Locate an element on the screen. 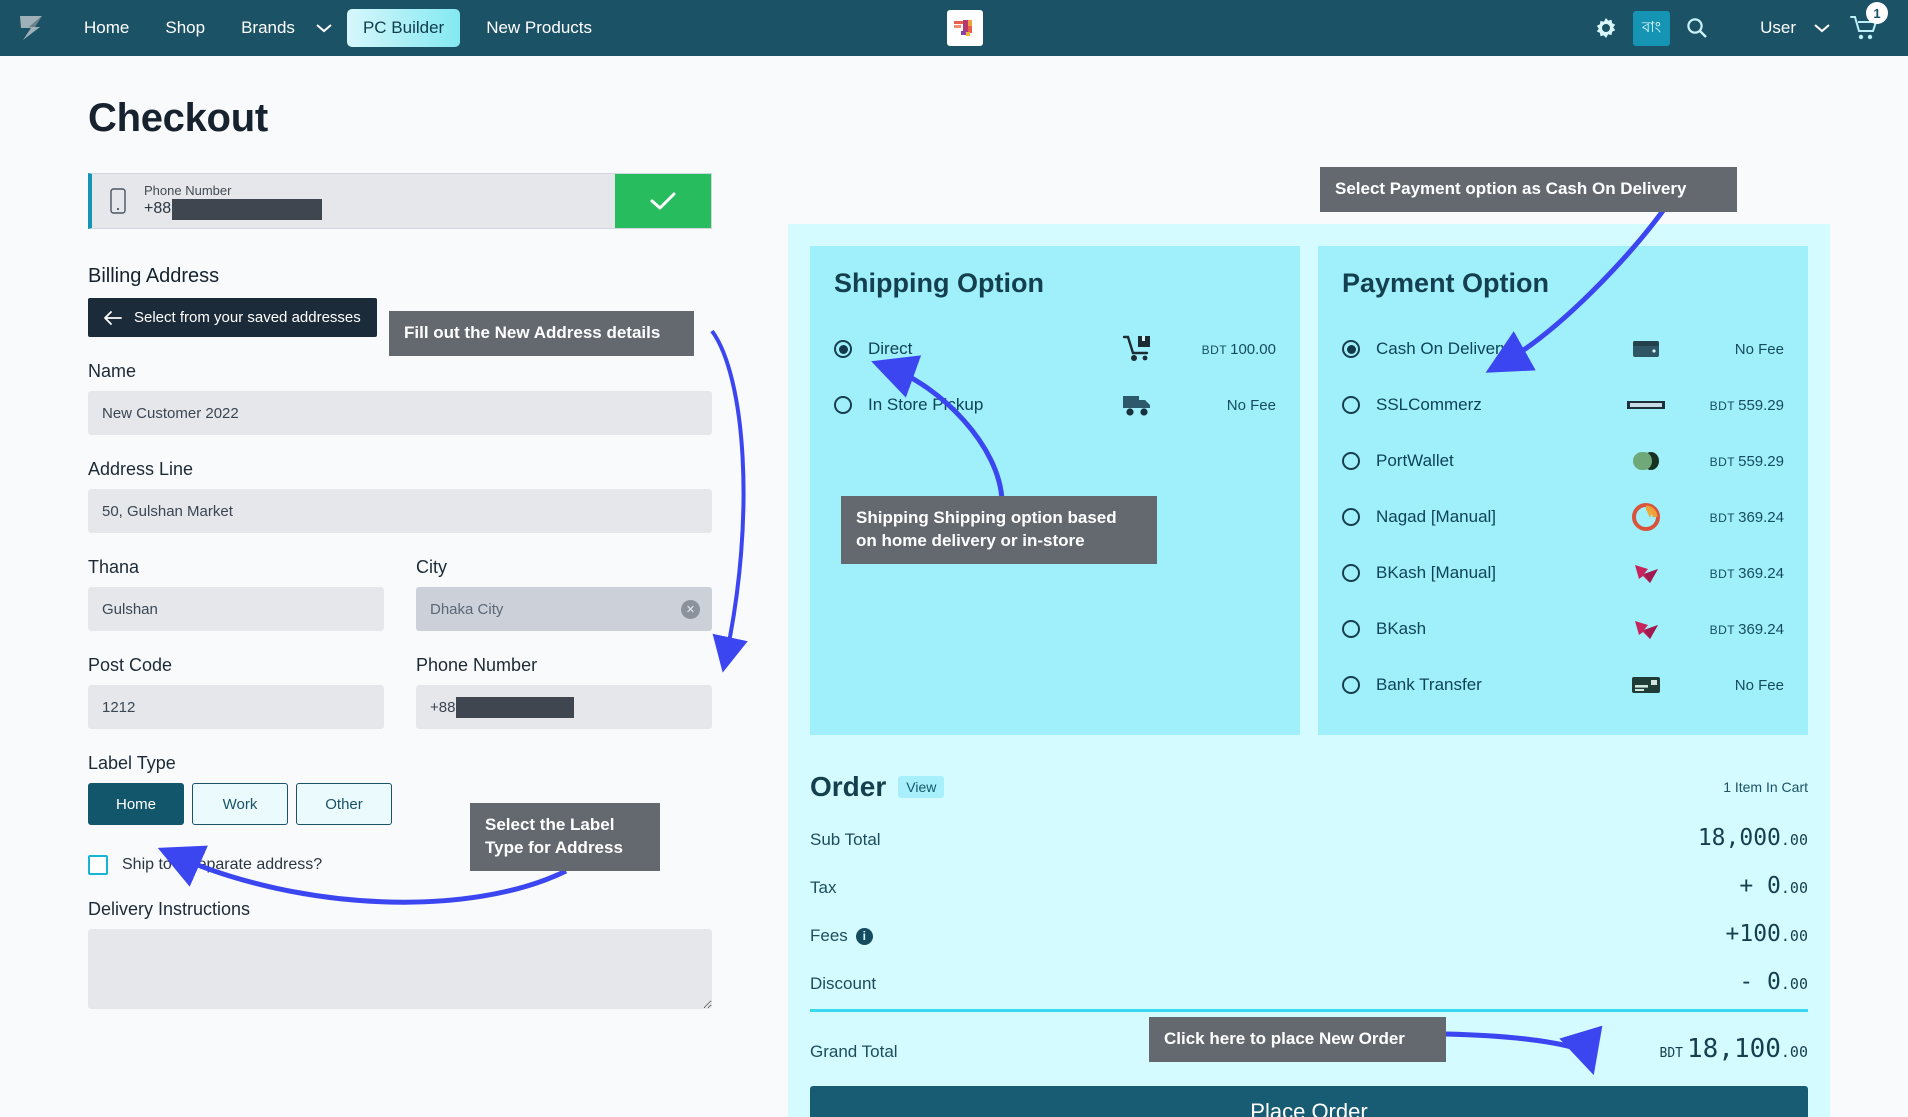 The width and height of the screenshot is (1908, 1117). fees-cents: .00 is located at coordinates (1794, 936).